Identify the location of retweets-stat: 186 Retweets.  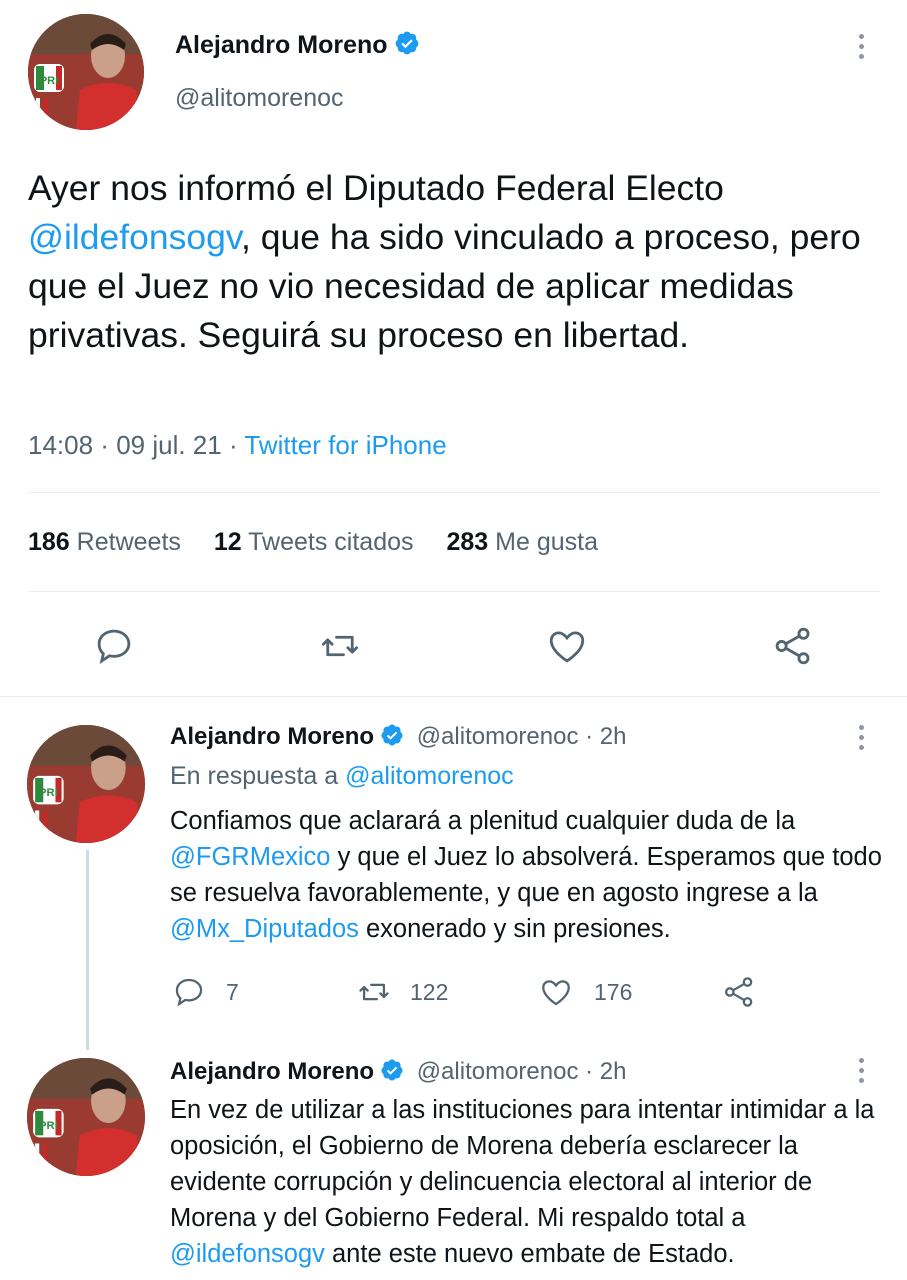
(104, 542).